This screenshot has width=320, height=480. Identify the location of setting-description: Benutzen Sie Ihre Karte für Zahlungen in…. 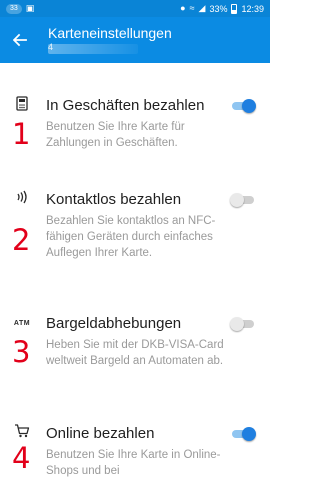
(115, 135).